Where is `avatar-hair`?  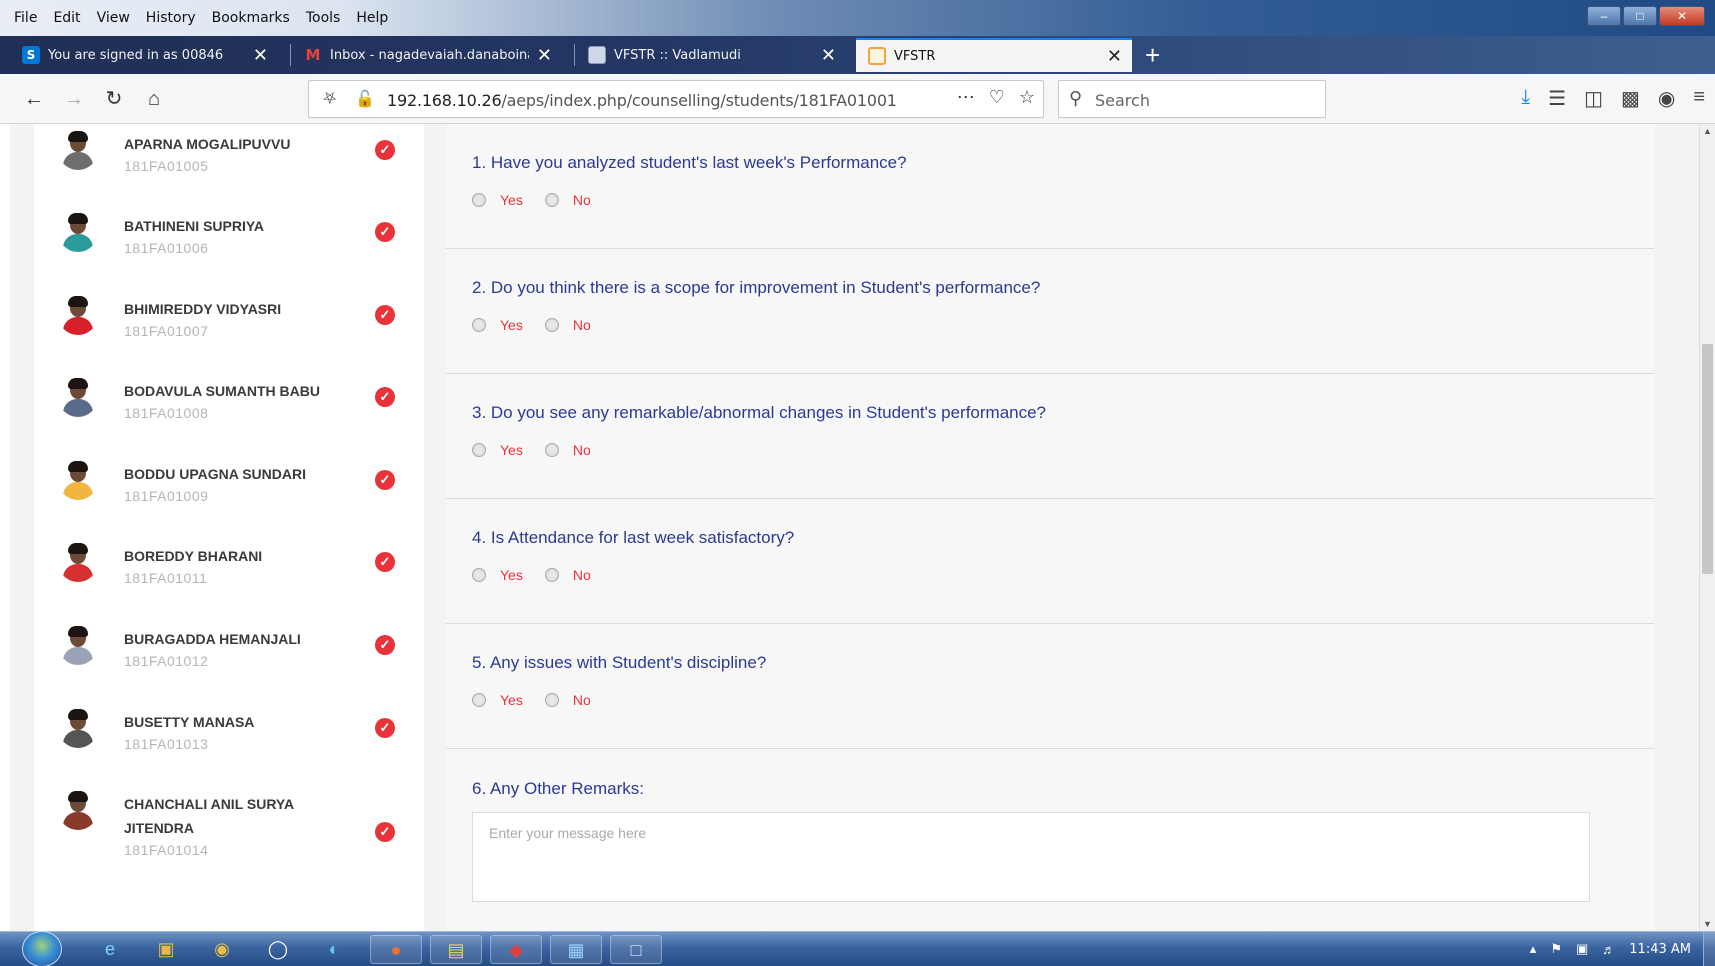
avatar-hair is located at coordinates (78, 548).